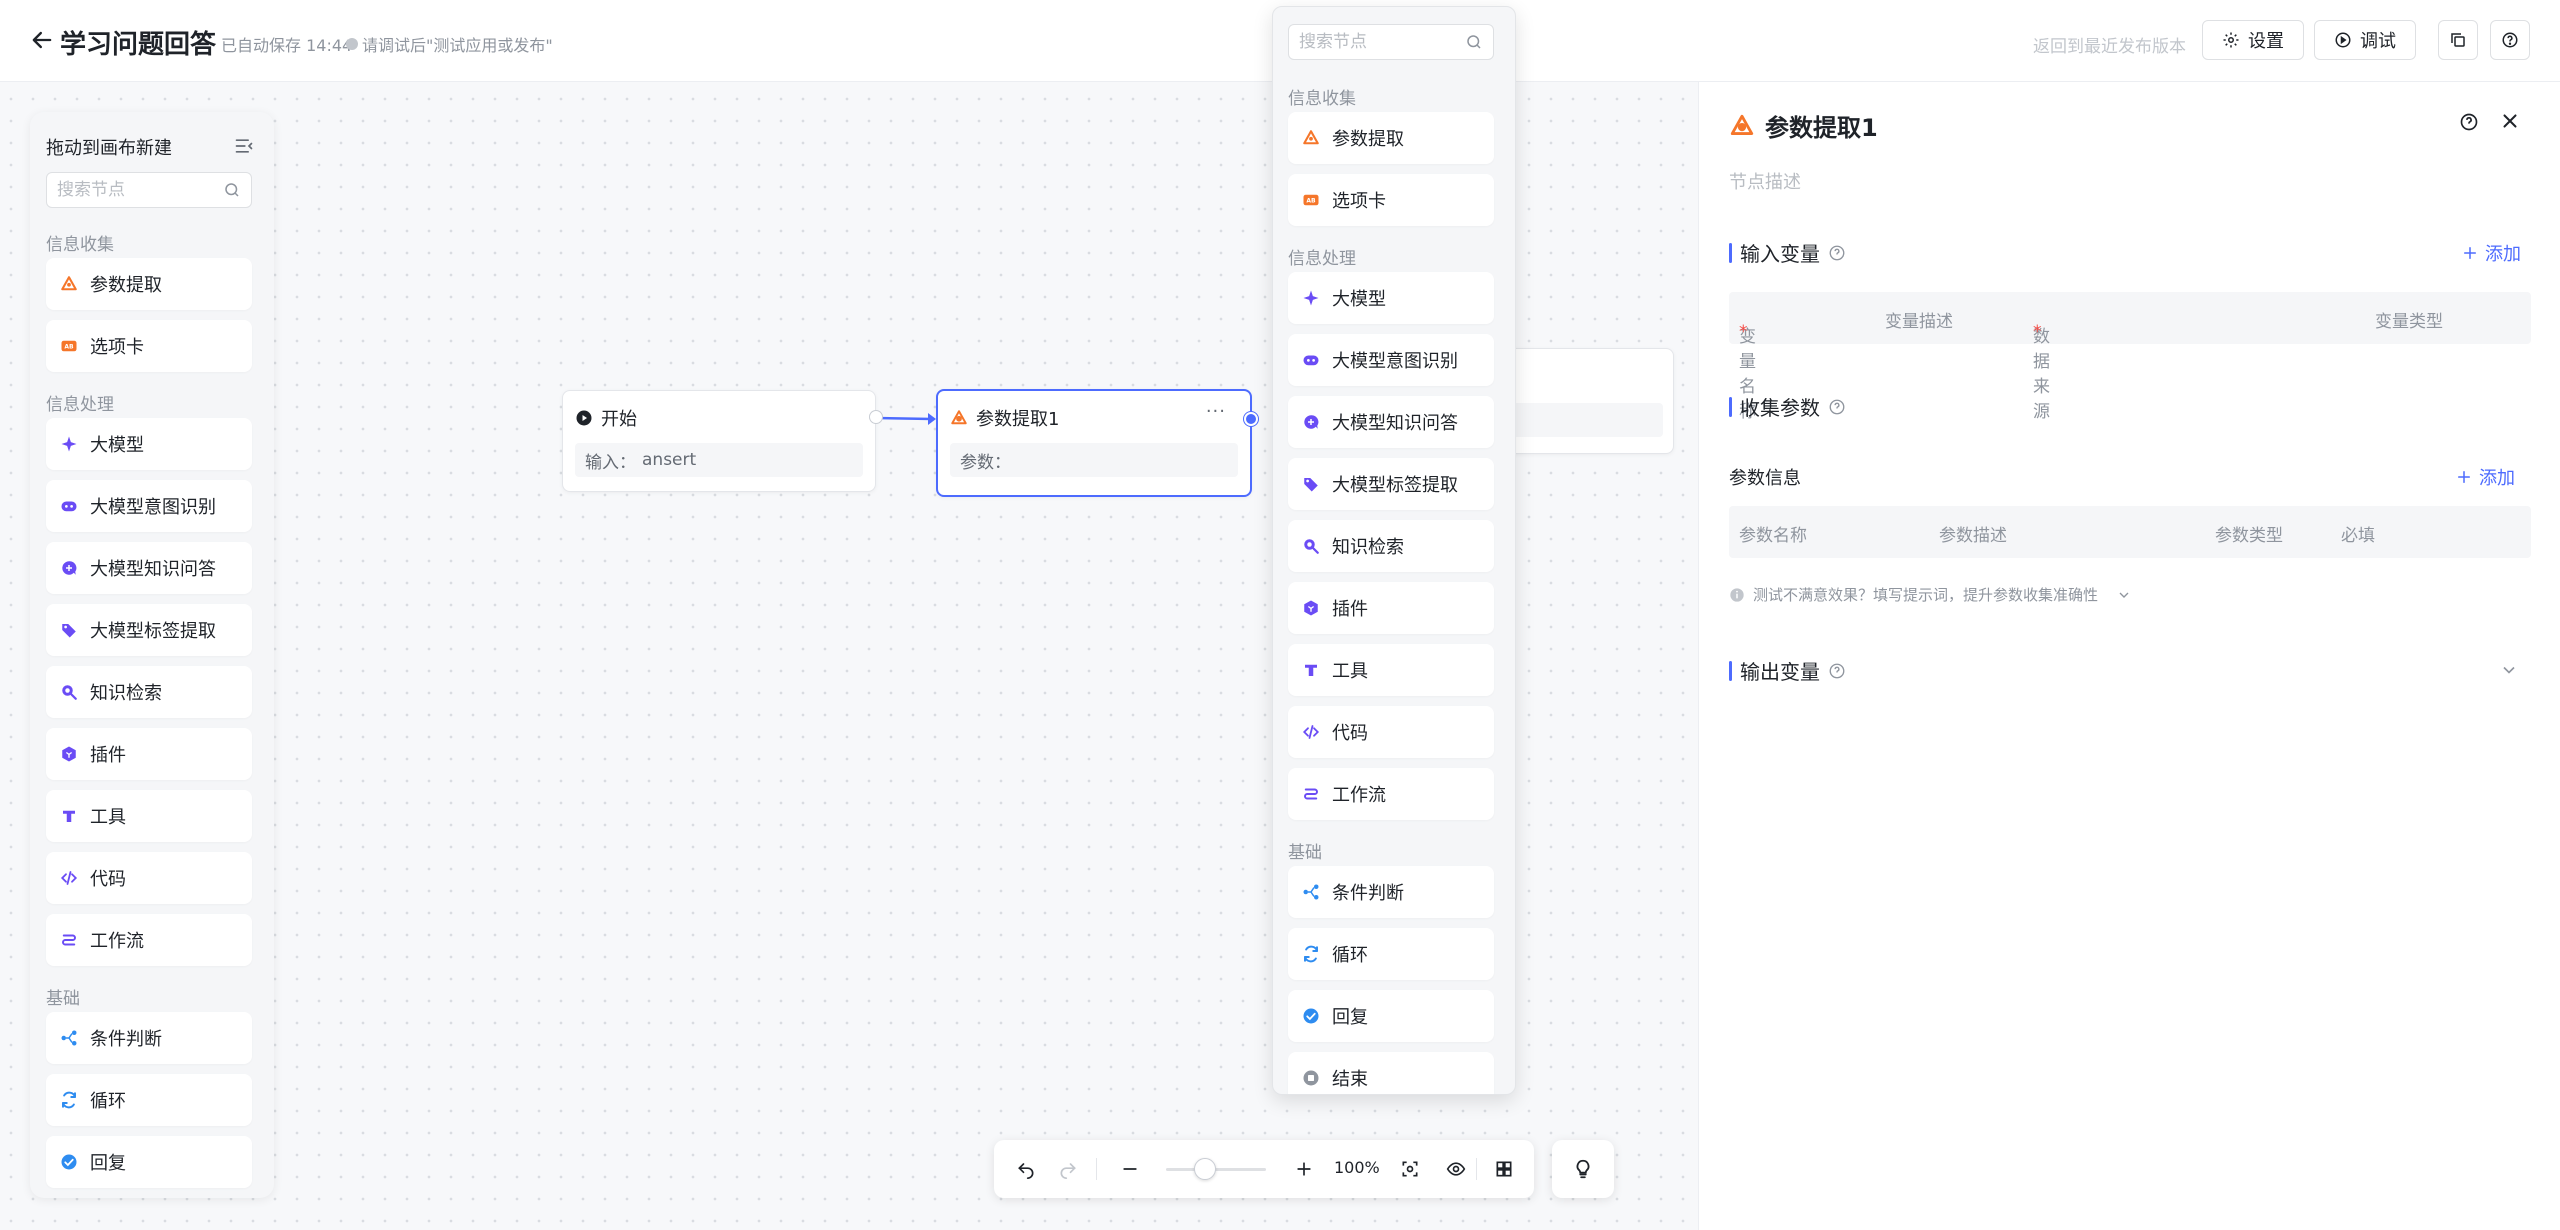 This screenshot has width=2560, height=1230. I want to click on zoom-slider-track, so click(1216, 1169).